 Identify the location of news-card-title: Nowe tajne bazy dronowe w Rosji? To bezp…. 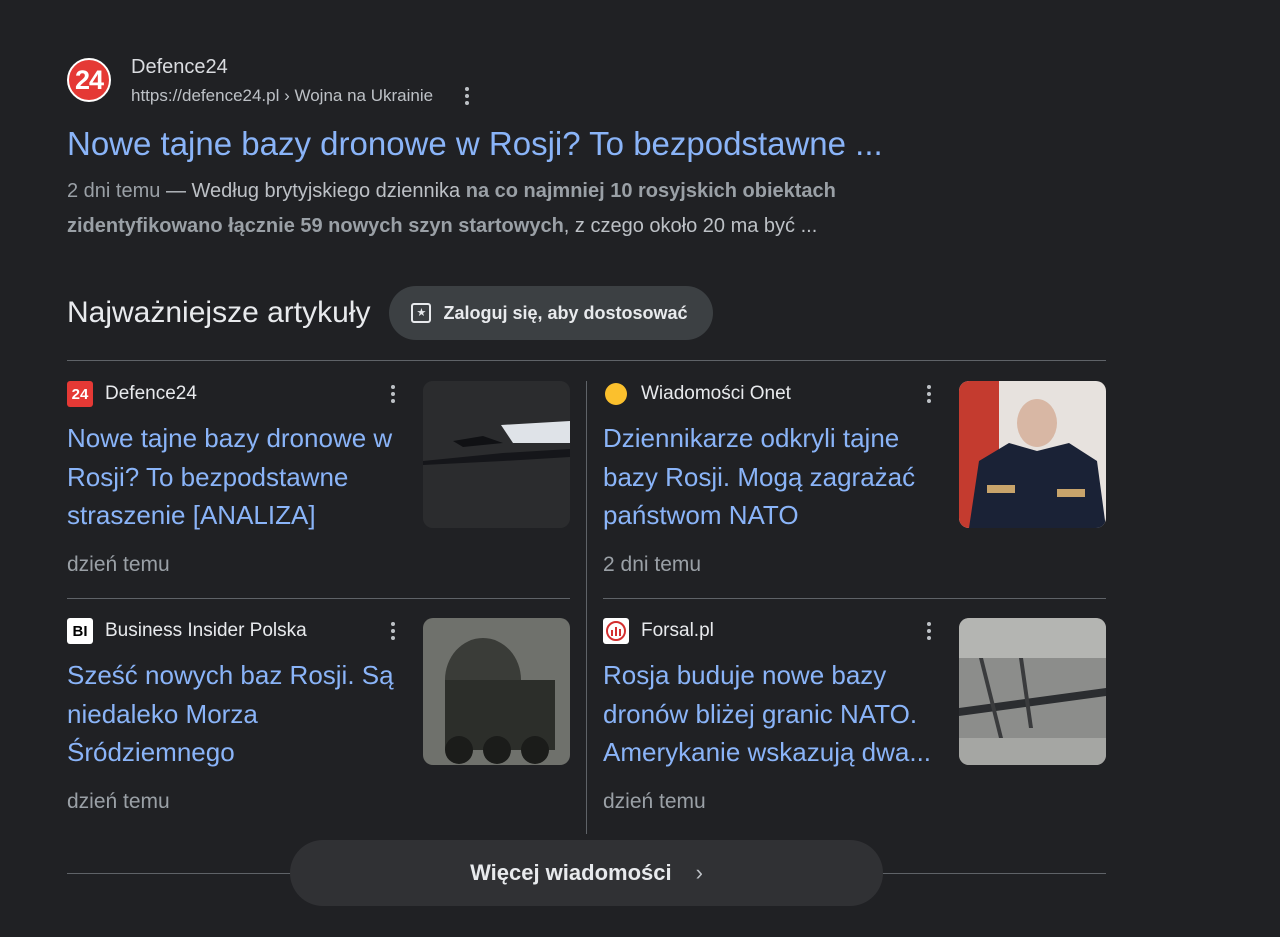
(232, 477).